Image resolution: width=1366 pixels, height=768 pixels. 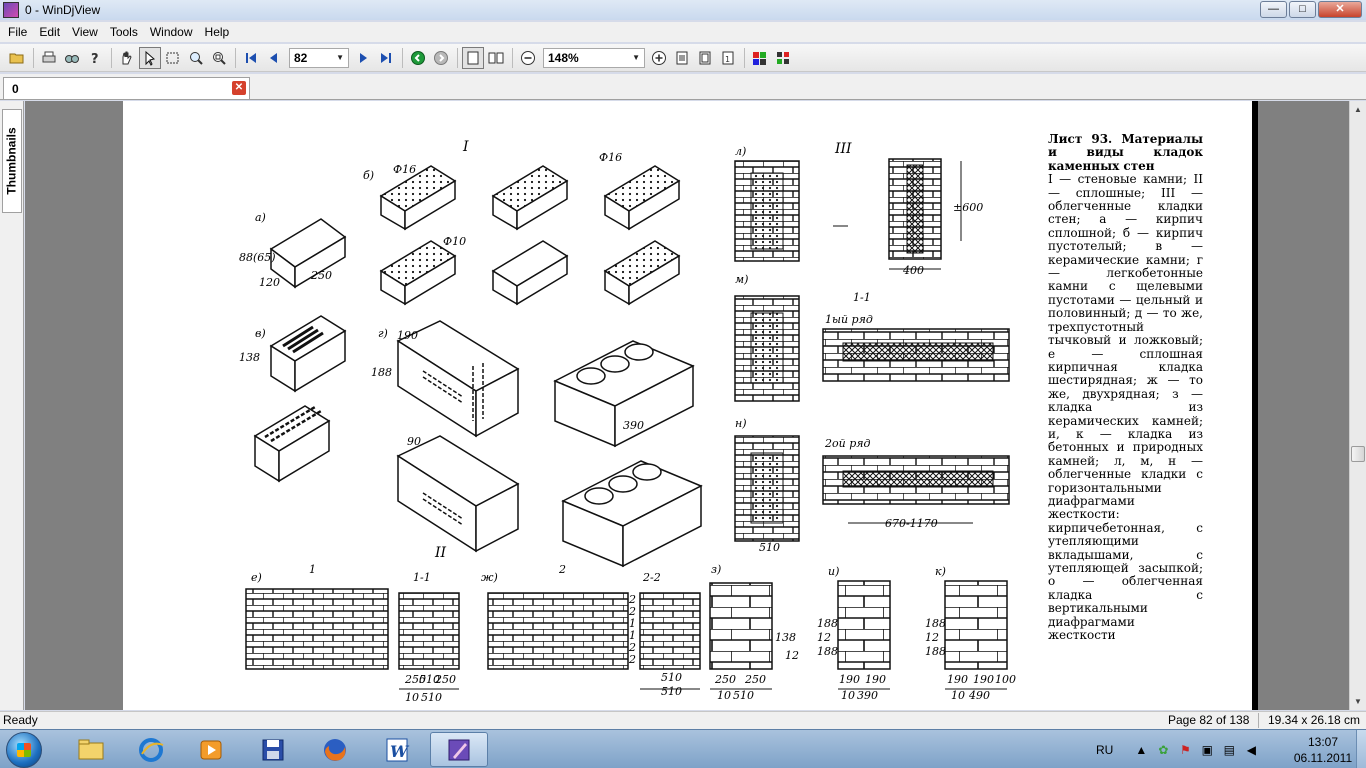 What do you see at coordinates (91, 749) in the screenshot?
I see `explorer-taskbar-icon` at bounding box center [91, 749].